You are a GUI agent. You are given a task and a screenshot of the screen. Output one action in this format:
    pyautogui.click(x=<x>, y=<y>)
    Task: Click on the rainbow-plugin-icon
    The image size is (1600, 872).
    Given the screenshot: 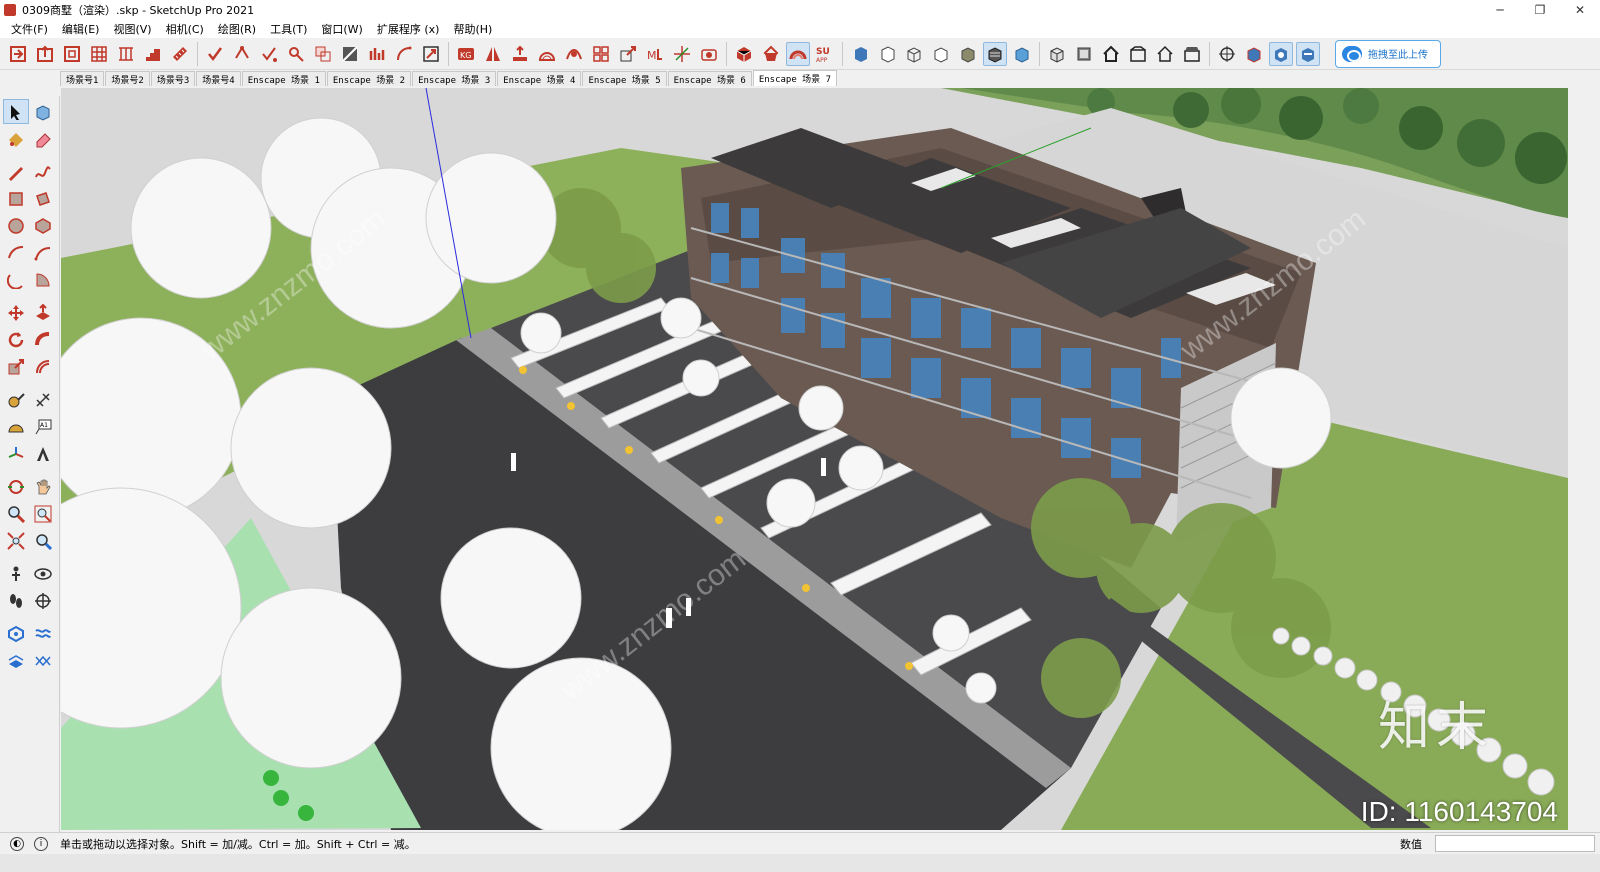 What is the action you would take?
    pyautogui.click(x=798, y=53)
    